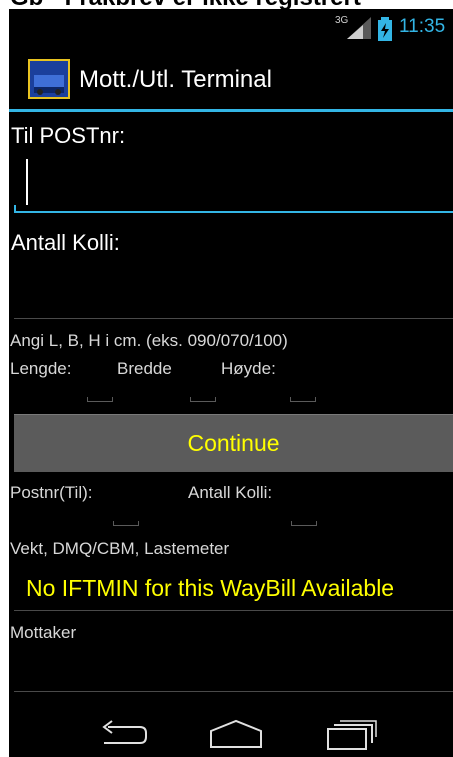 This screenshot has height=757, width=453. I want to click on status-bar: 3G 11:35, so click(231, 28).